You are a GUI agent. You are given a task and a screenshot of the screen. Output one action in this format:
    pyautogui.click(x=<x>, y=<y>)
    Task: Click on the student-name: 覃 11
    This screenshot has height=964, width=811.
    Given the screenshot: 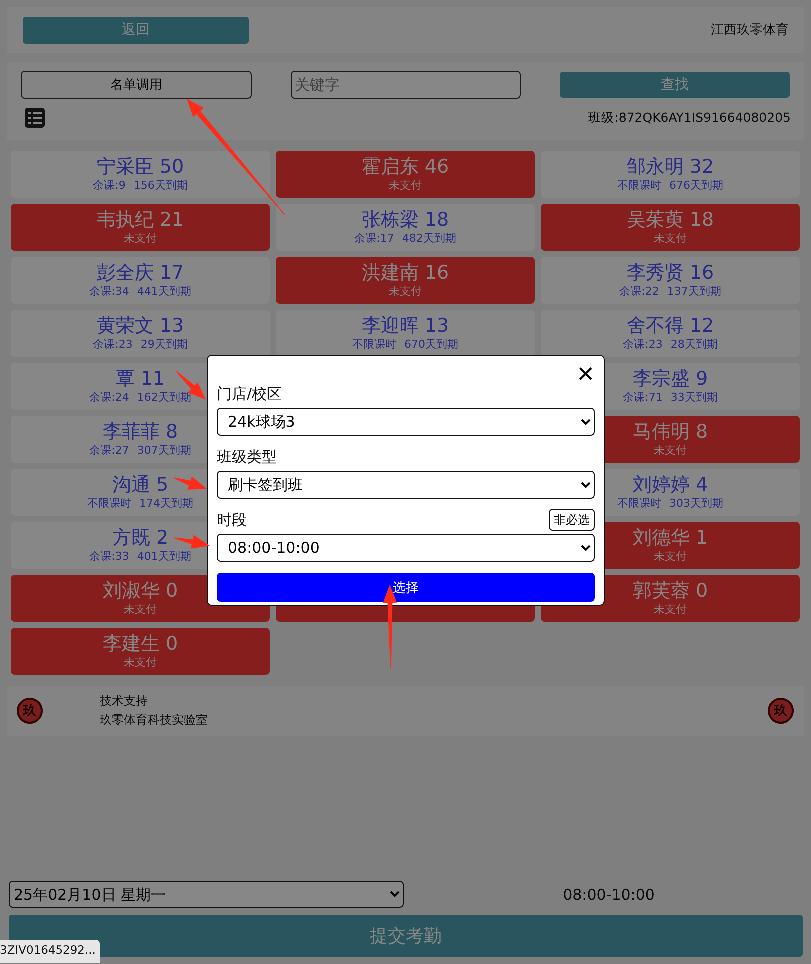 What is the action you would take?
    pyautogui.click(x=141, y=379)
    